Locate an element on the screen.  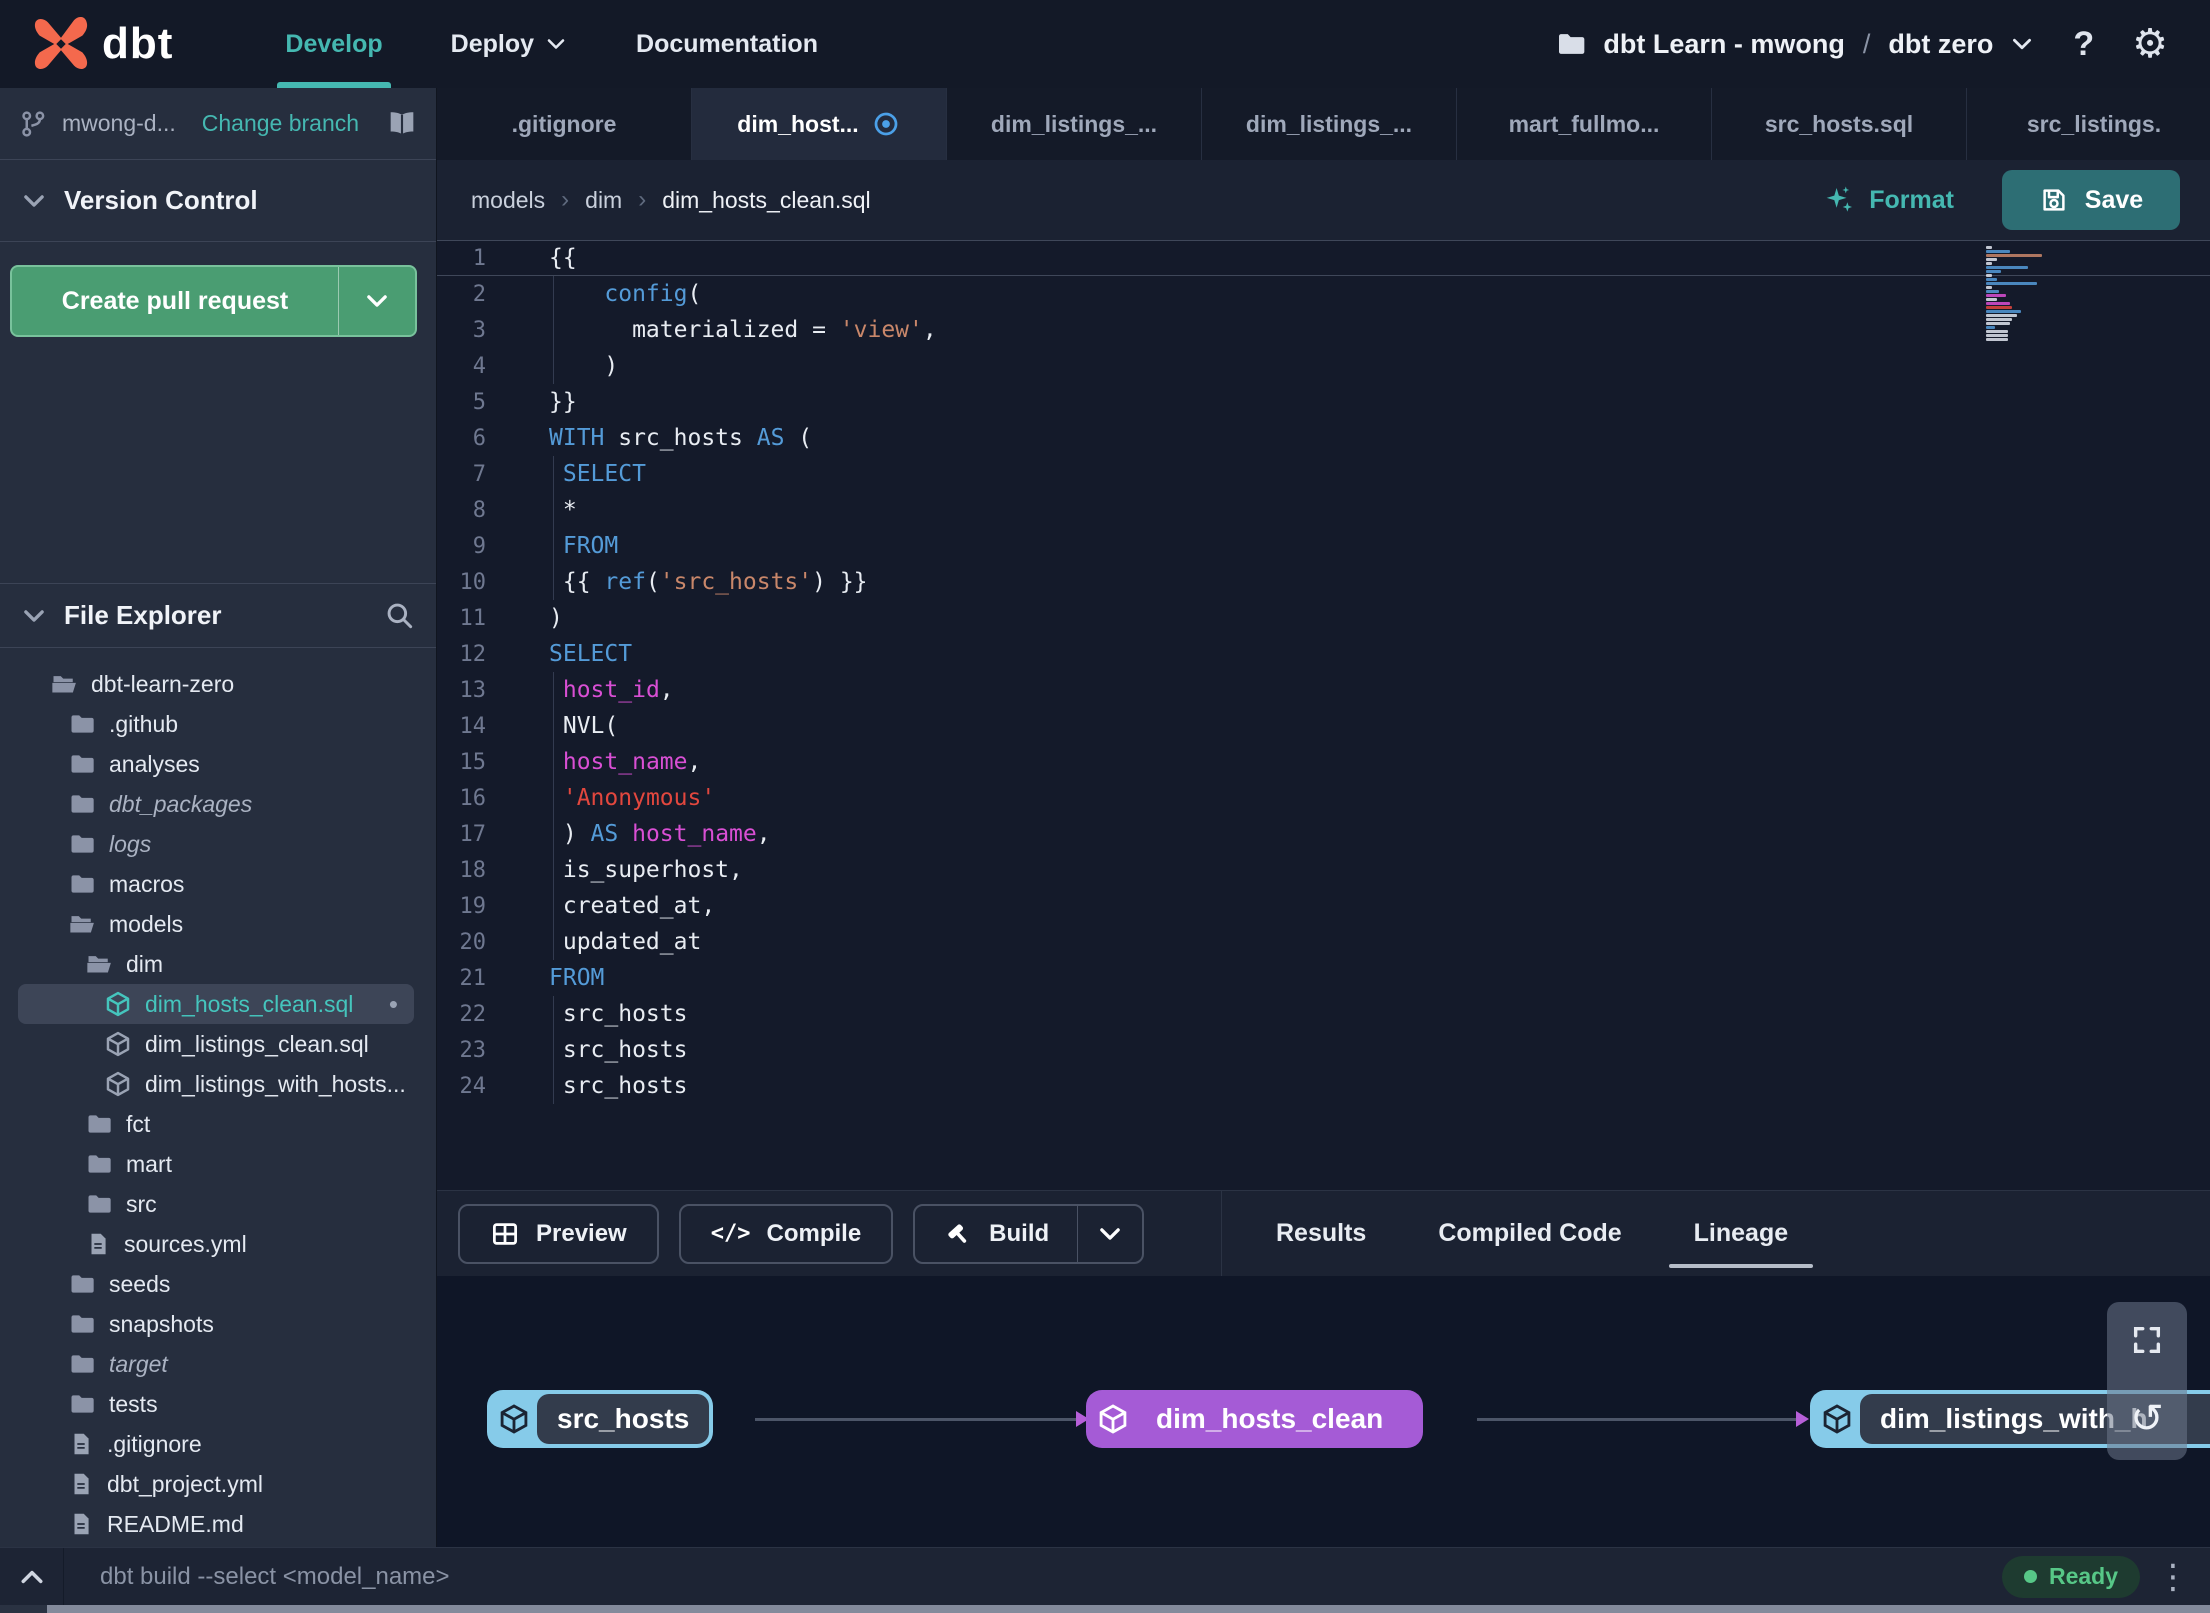
version-control-header: Version Control is located at coordinates (218, 201).